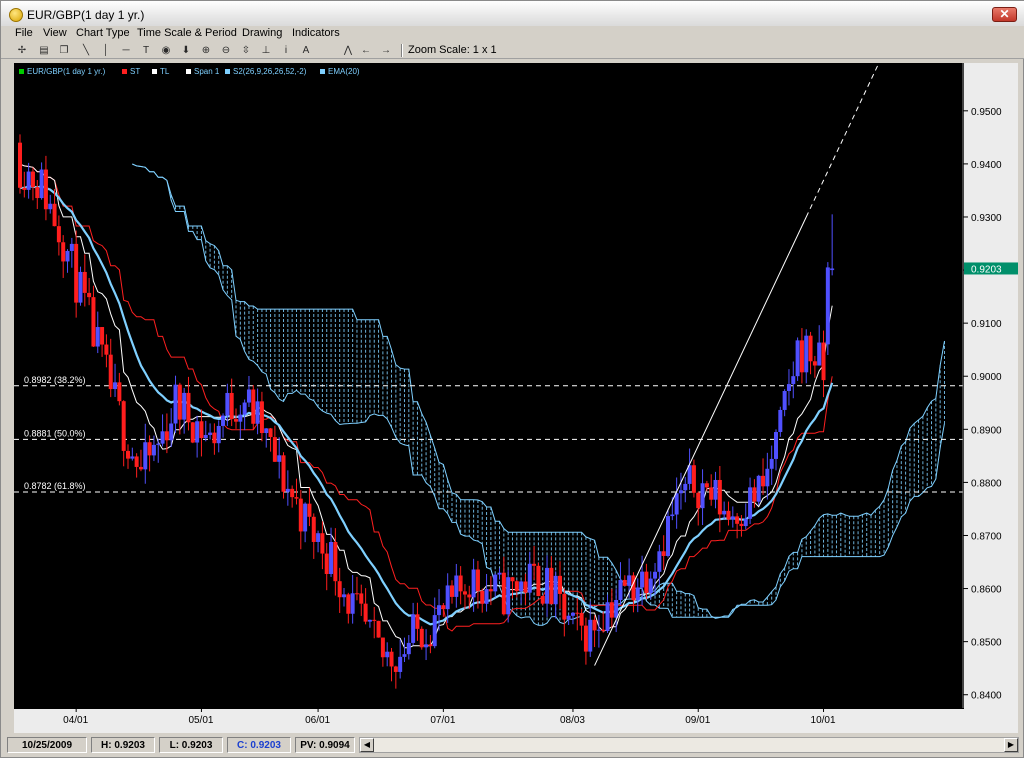 The height and width of the screenshot is (758, 1024). What do you see at coordinates (22, 50) in the screenshot?
I see `crosshair-icon: ✢` at bounding box center [22, 50].